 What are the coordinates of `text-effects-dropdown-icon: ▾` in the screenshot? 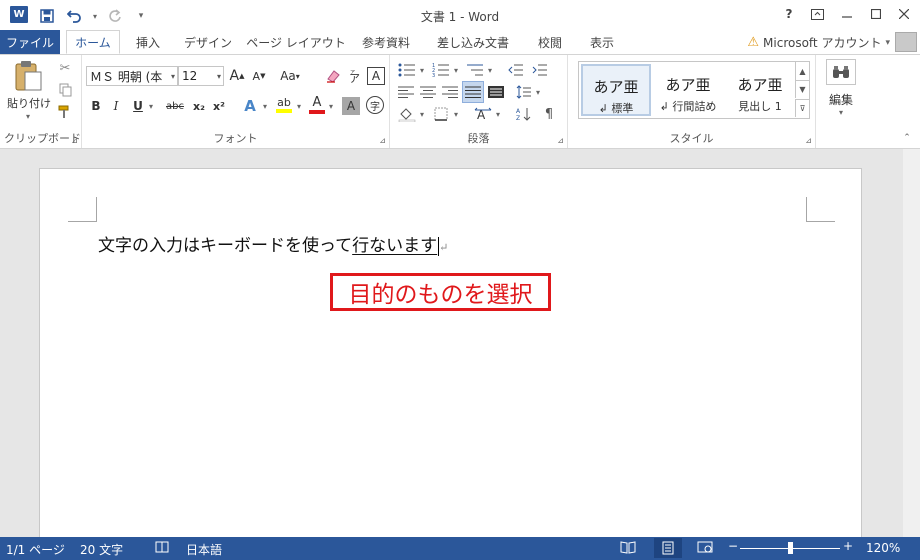 It's located at (265, 106).